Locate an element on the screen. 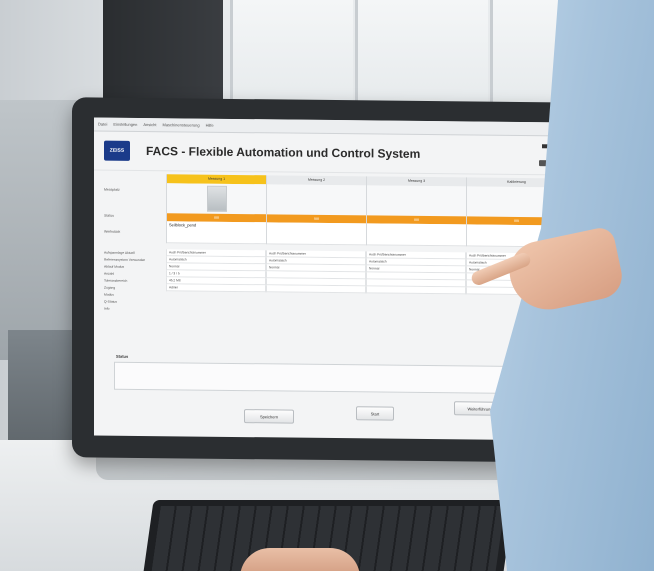 The image size is (654, 571). typing-hand is located at coordinates (300, 559).